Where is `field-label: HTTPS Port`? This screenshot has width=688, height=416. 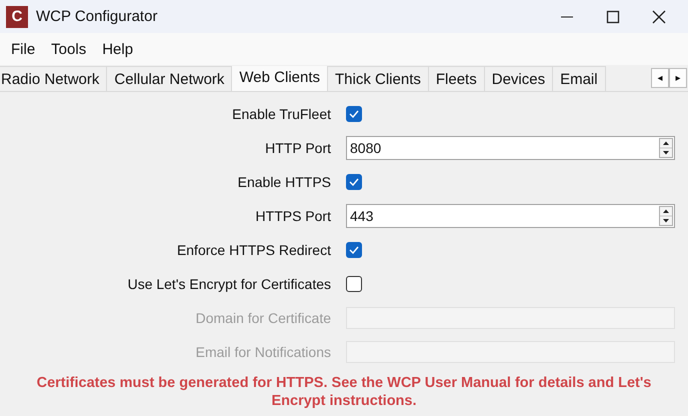 field-label: HTTPS Port is located at coordinates (292, 216).